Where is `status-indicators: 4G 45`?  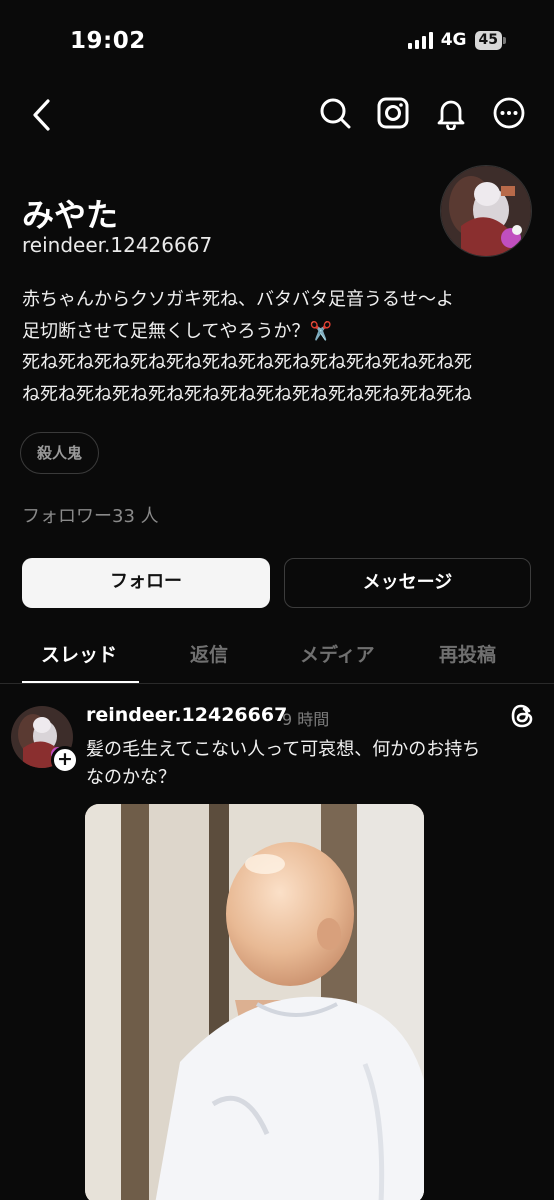
status-indicators: 4G 45 is located at coordinates (456, 40).